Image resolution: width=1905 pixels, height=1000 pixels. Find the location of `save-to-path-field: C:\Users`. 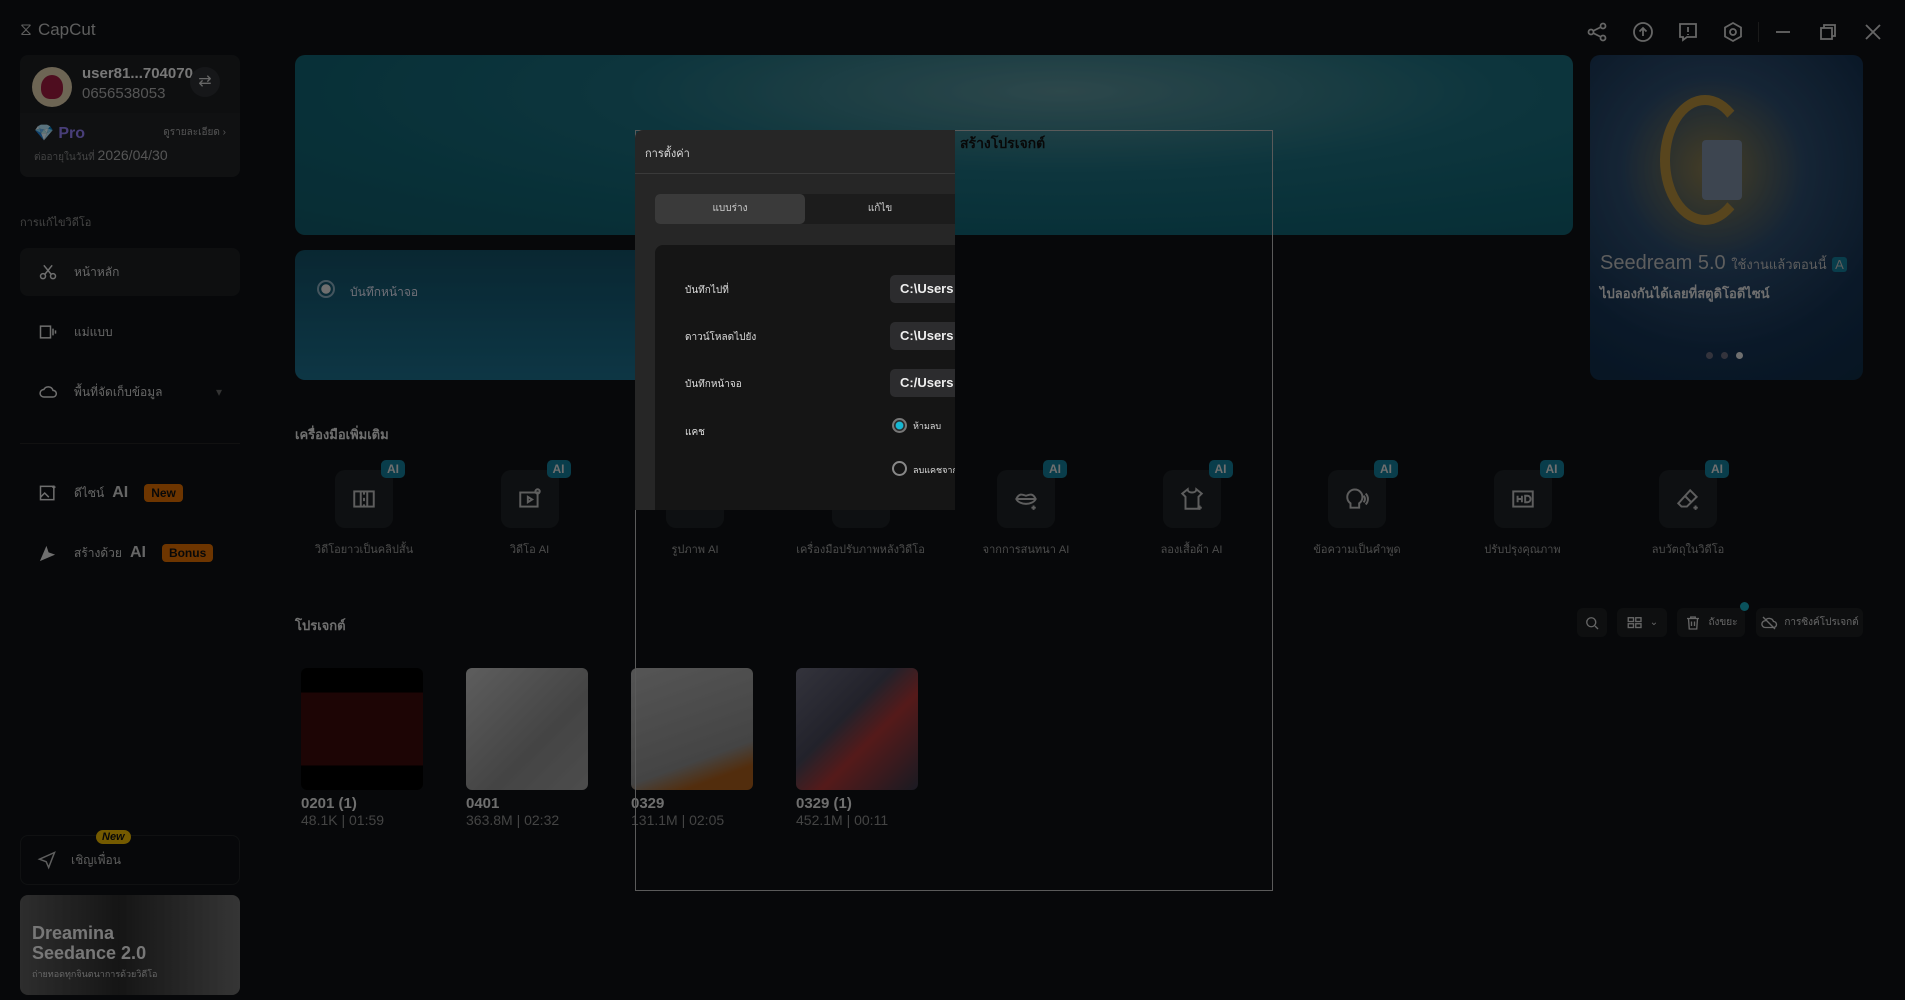

save-to-path-field: C:\Users is located at coordinates (922, 289).